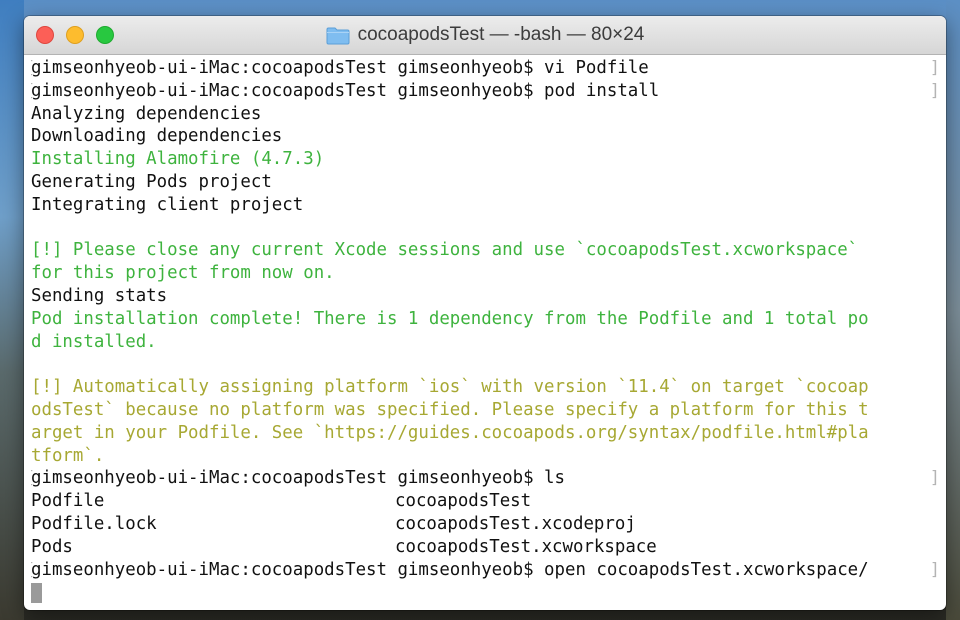  What do you see at coordinates (953, 310) in the screenshot?
I see `desktop-wallpaper-right` at bounding box center [953, 310].